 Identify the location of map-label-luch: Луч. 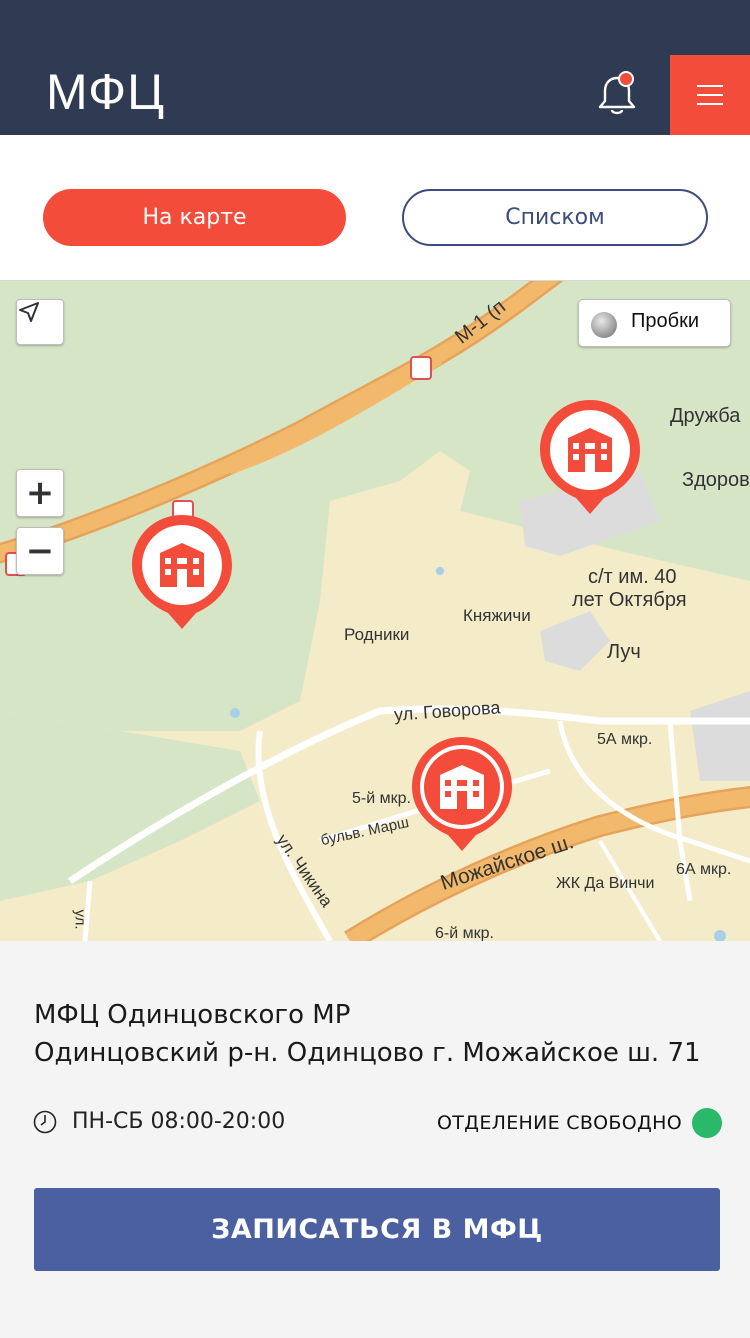
(624, 652).